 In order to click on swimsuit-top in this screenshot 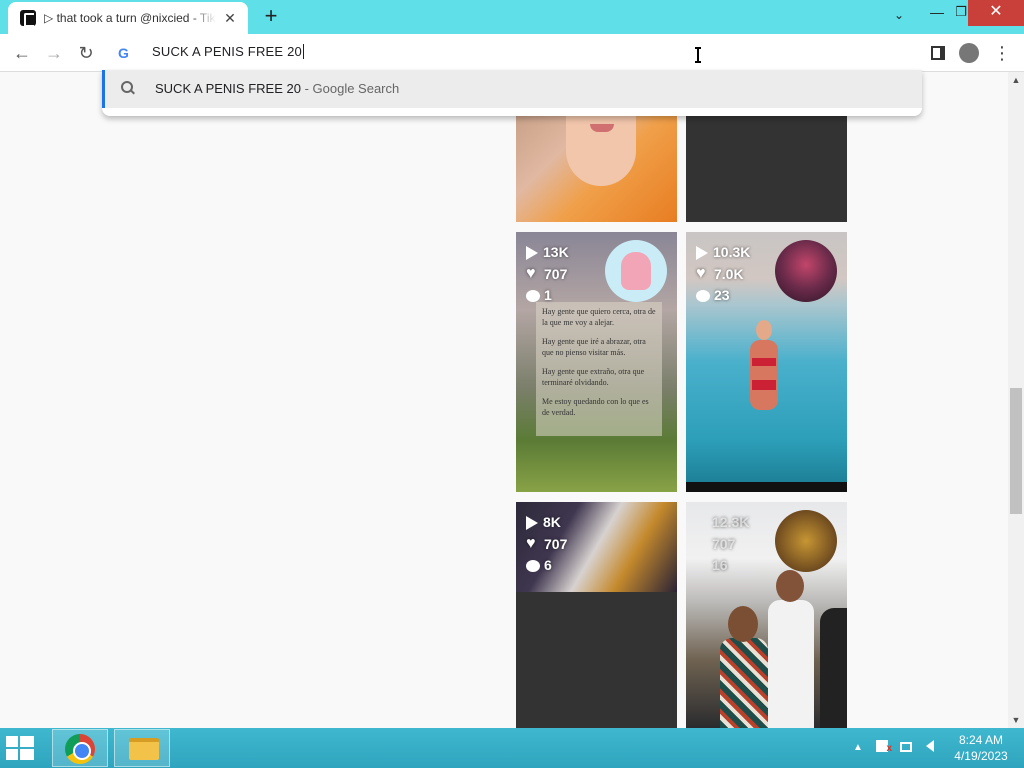, I will do `click(764, 362)`.